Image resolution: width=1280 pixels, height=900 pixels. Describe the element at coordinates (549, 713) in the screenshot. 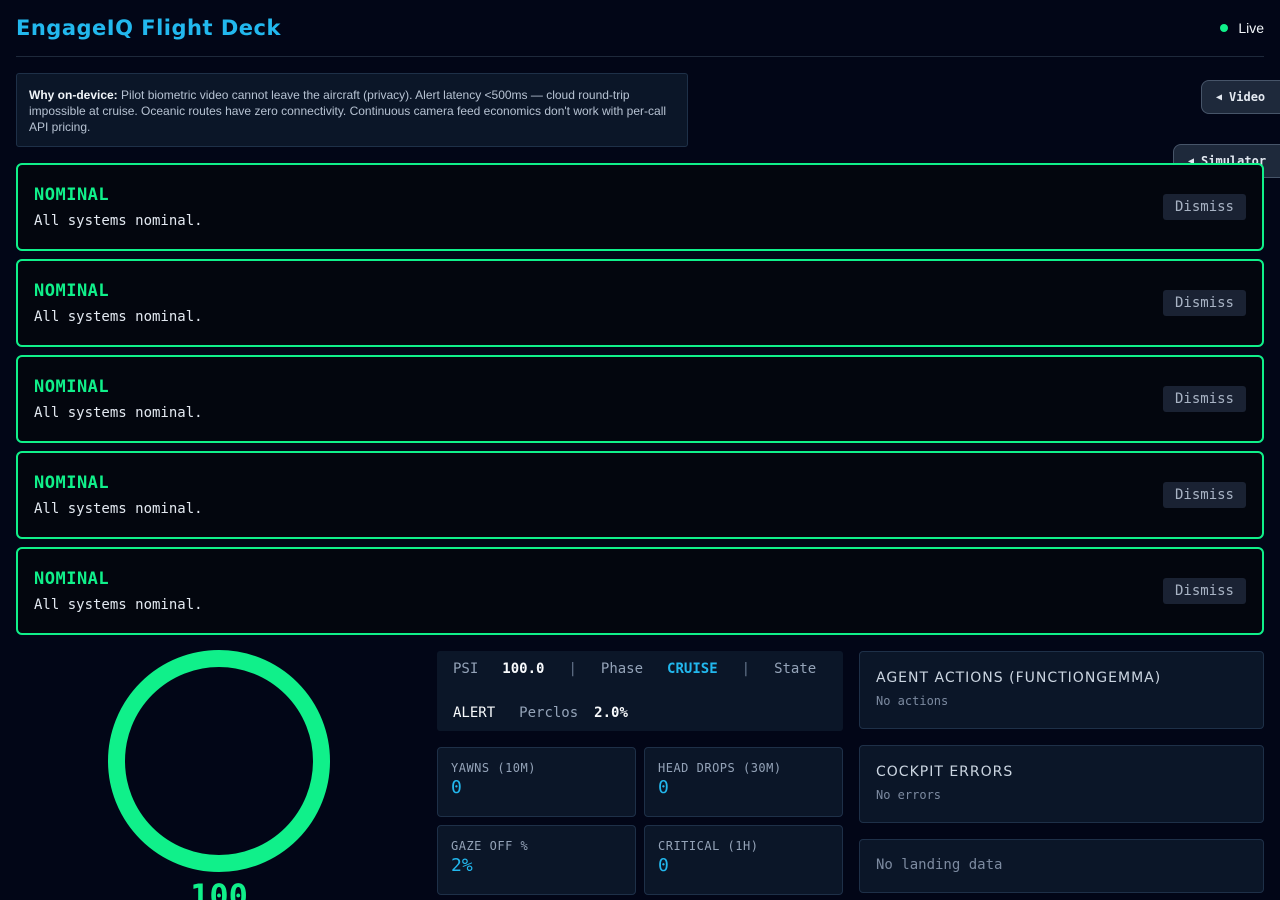

I see `perclos-label: Perclos` at that location.